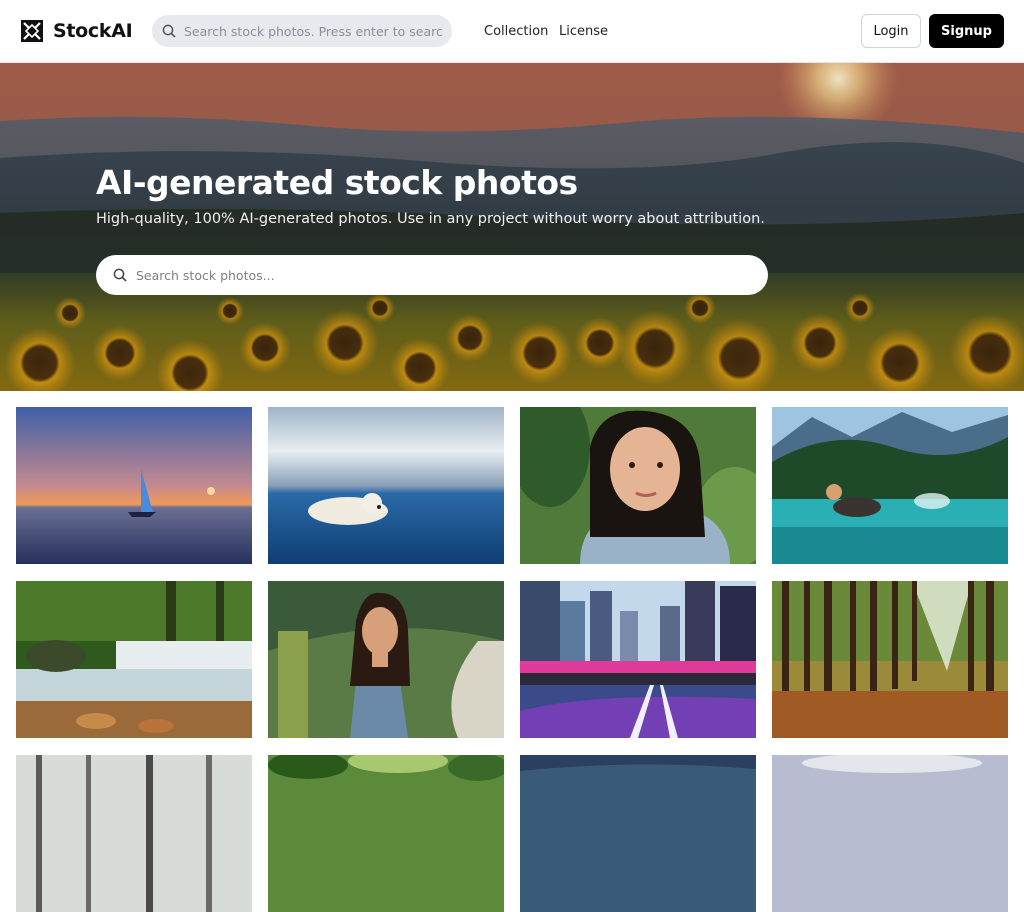  I want to click on photo-city-street-neon, so click(638, 659).